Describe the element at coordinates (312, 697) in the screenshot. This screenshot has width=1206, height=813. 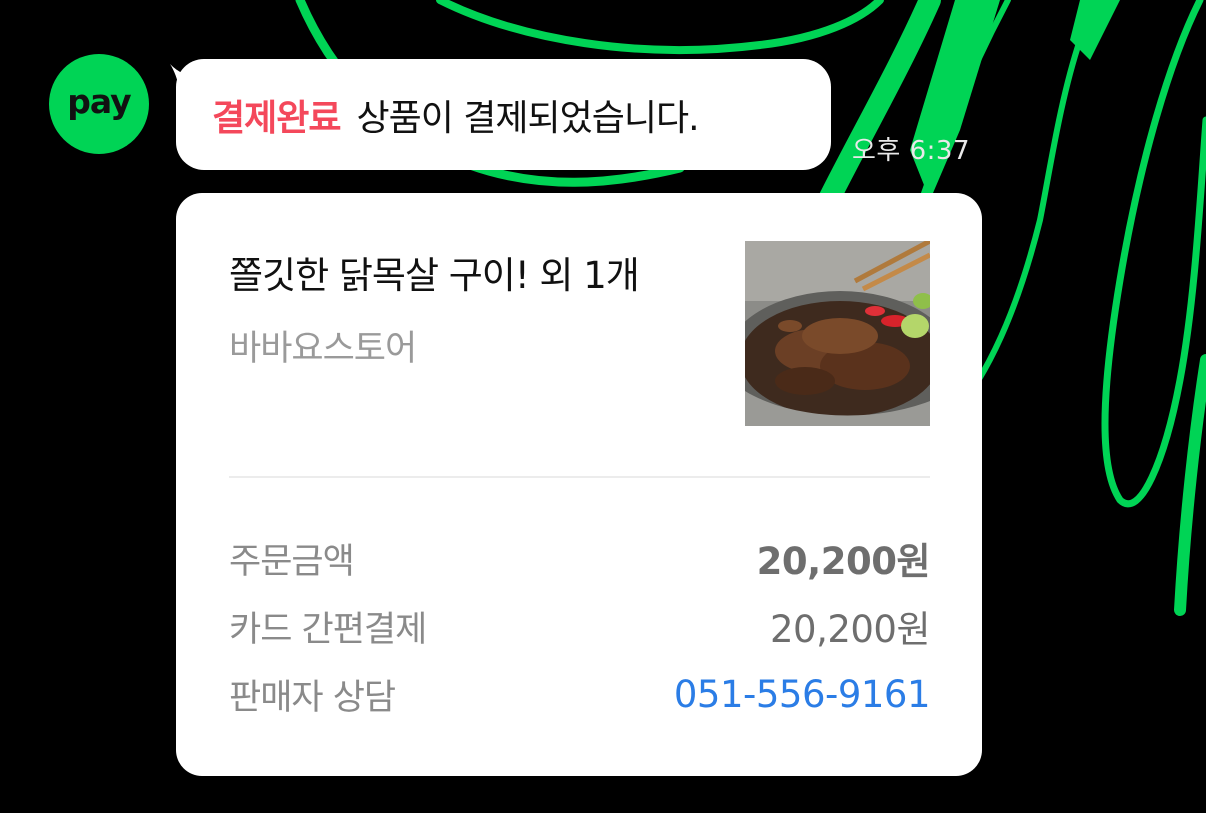
I see `seller-contact-label: 판매자 상담` at that location.